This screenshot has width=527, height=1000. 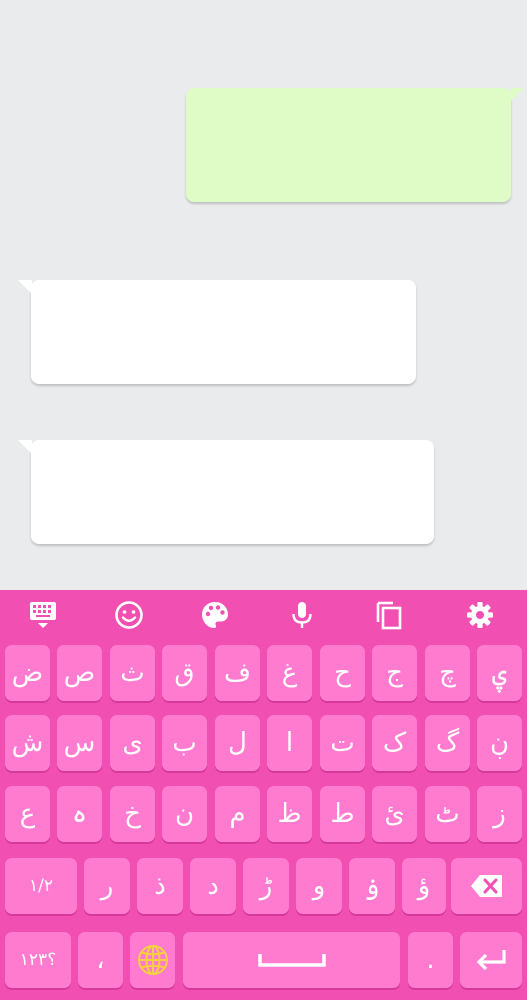 What do you see at coordinates (79, 673) in the screenshot?
I see `key-sad: ص` at bounding box center [79, 673].